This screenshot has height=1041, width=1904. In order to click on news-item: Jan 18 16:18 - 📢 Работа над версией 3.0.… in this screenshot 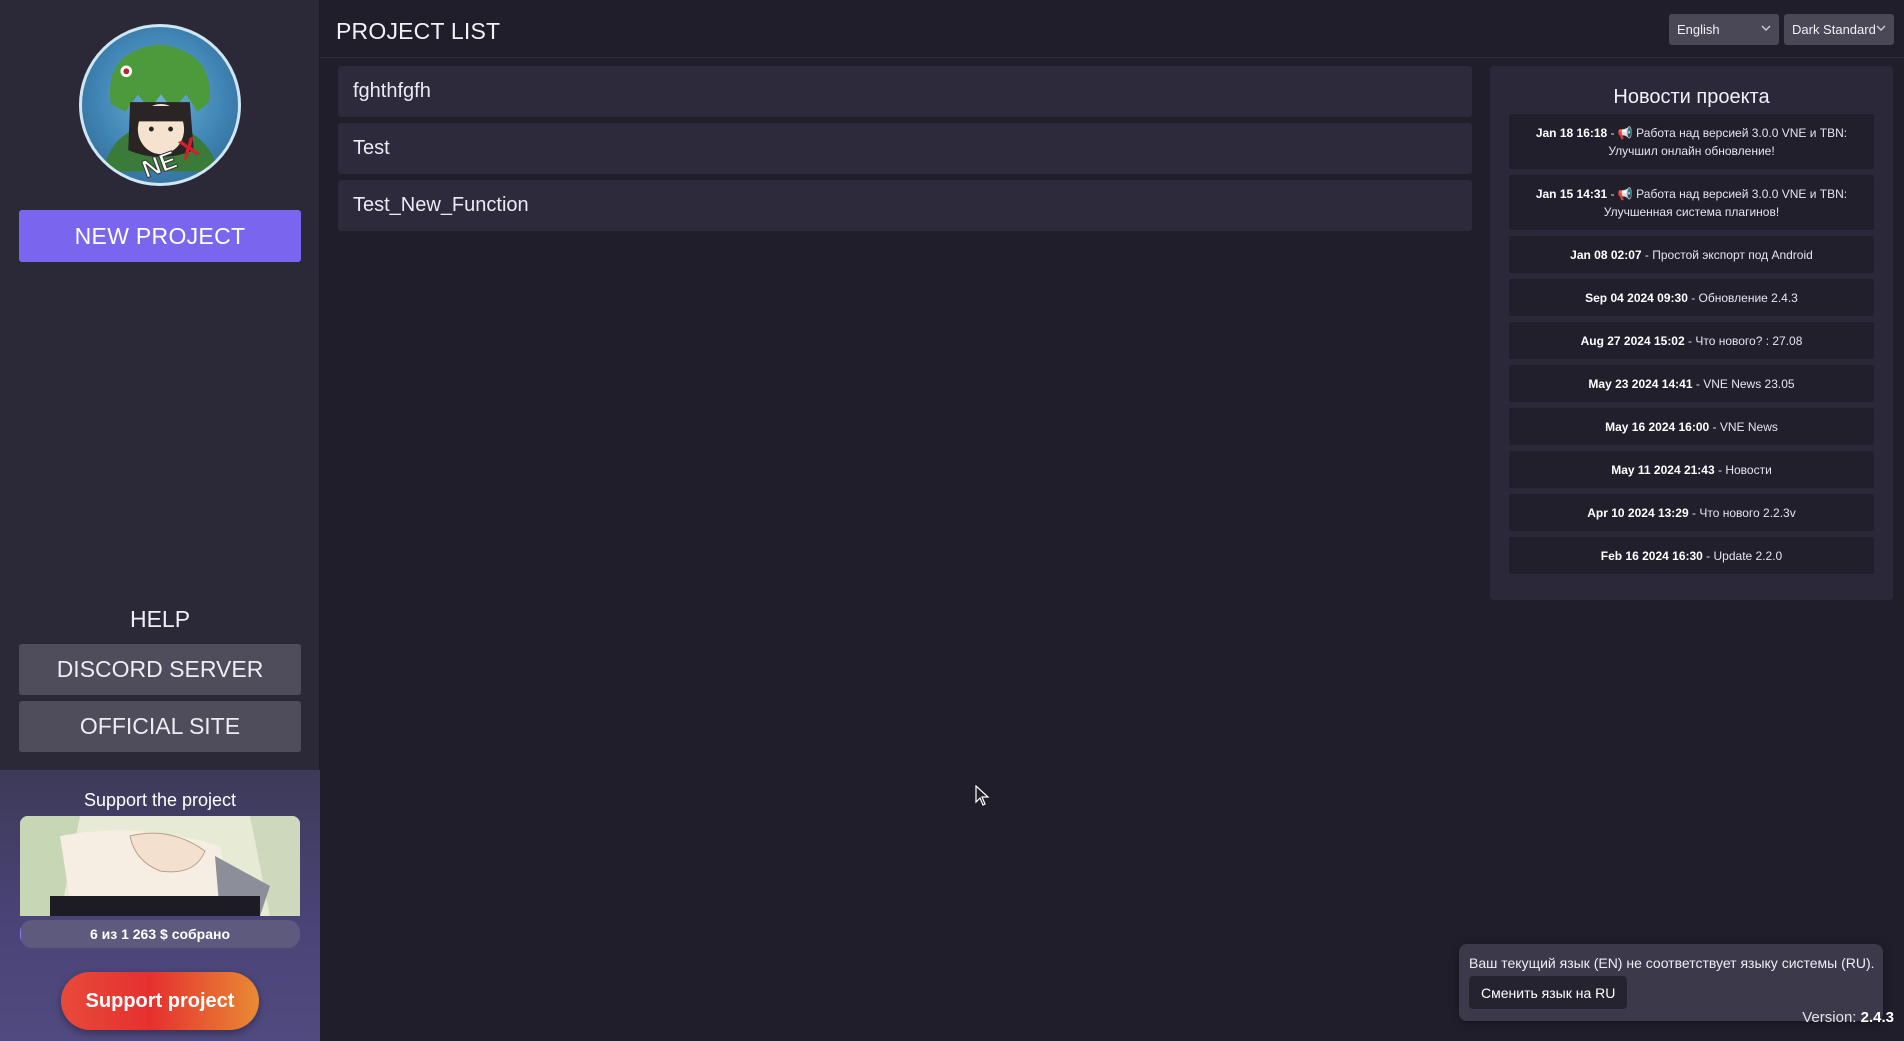, I will do `click(1691, 141)`.